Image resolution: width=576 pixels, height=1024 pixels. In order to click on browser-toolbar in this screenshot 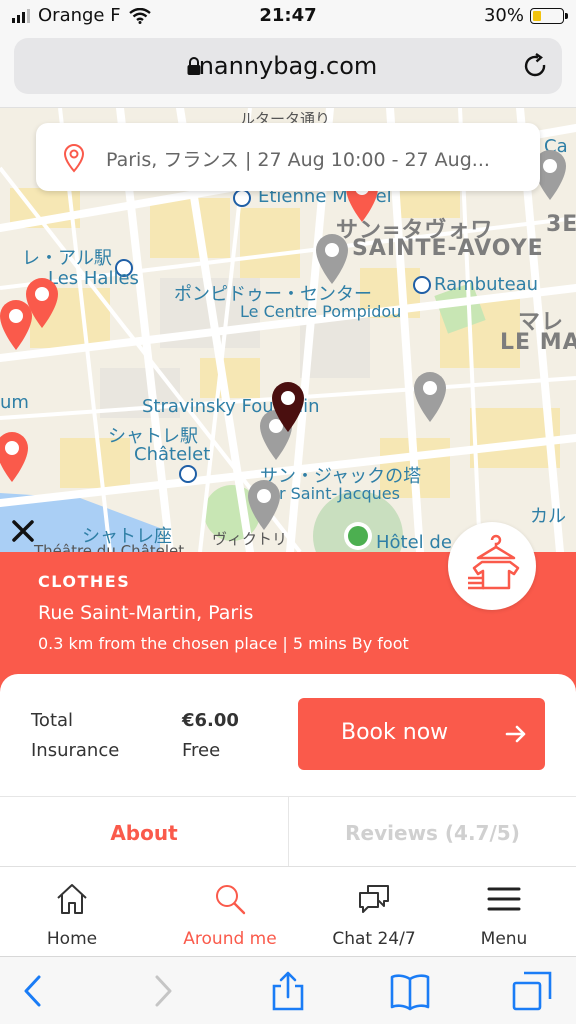, I will do `click(288, 990)`.